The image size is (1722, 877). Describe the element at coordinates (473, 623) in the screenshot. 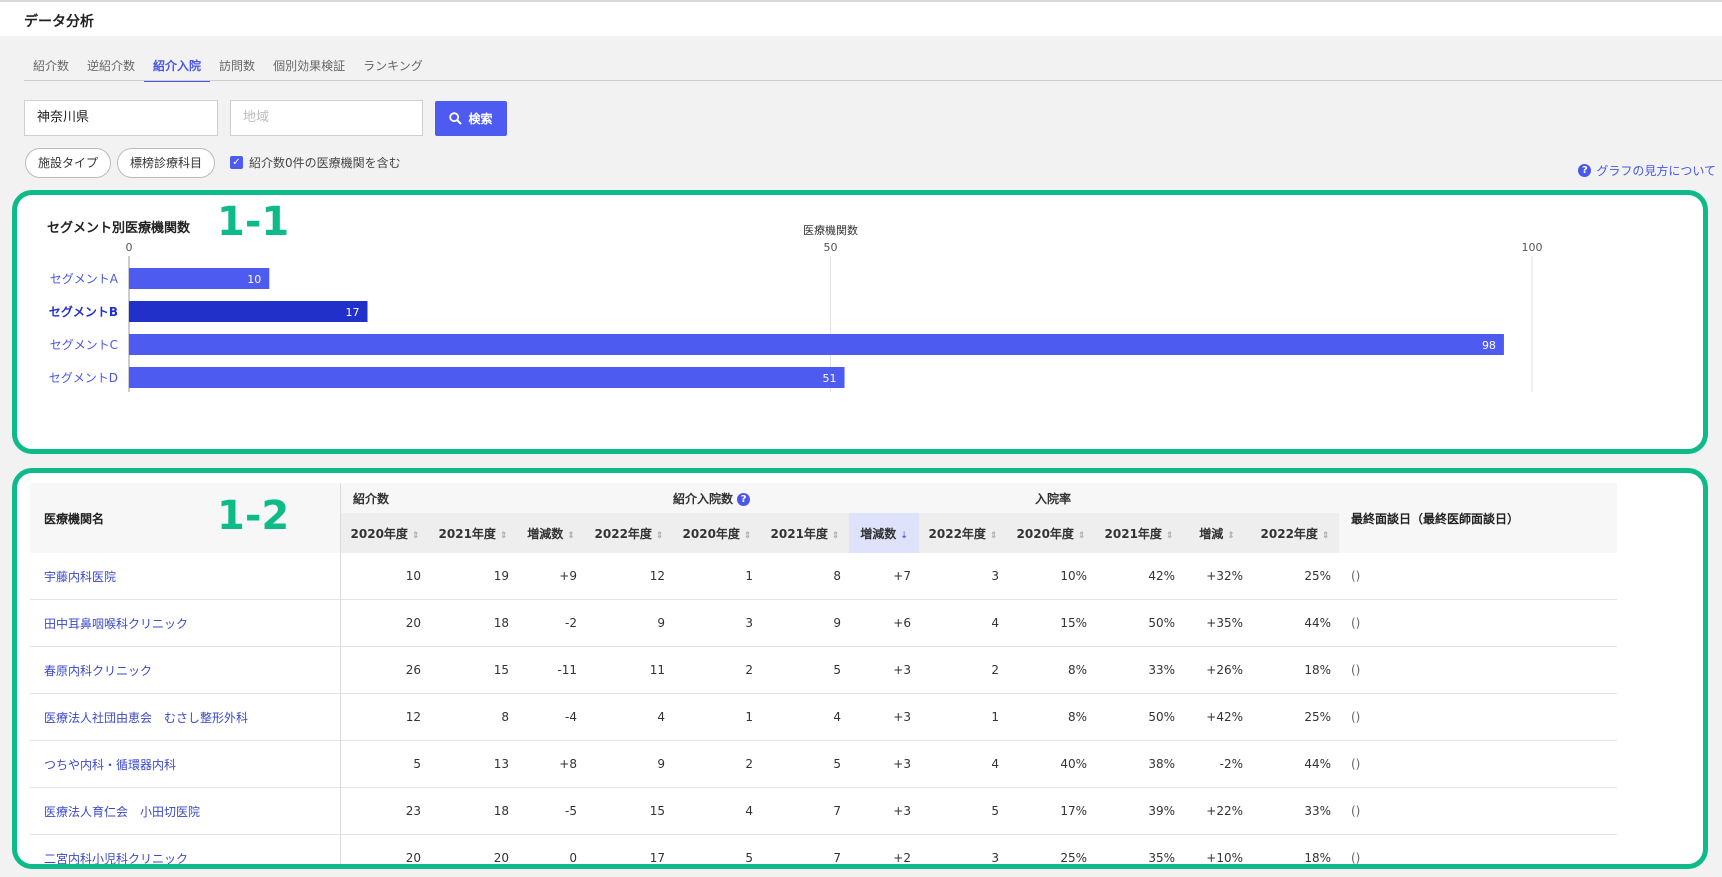

I see `table-cell: 18` at that location.